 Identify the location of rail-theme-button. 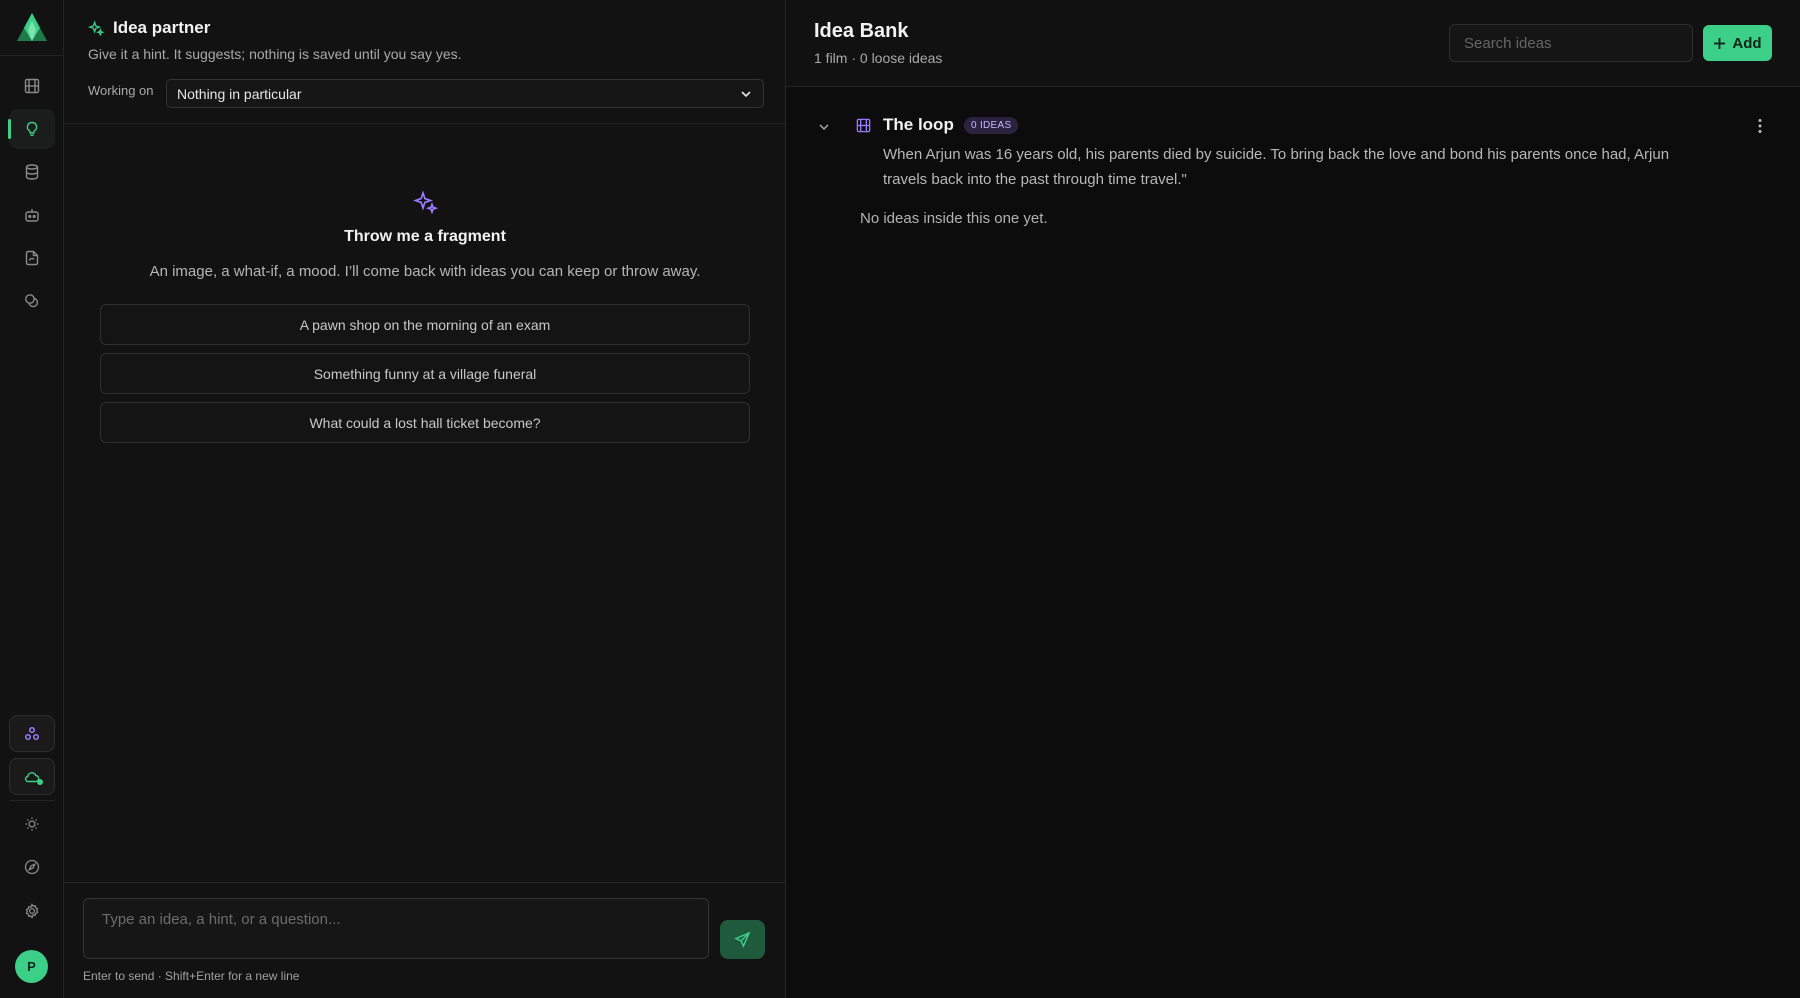
(32, 824).